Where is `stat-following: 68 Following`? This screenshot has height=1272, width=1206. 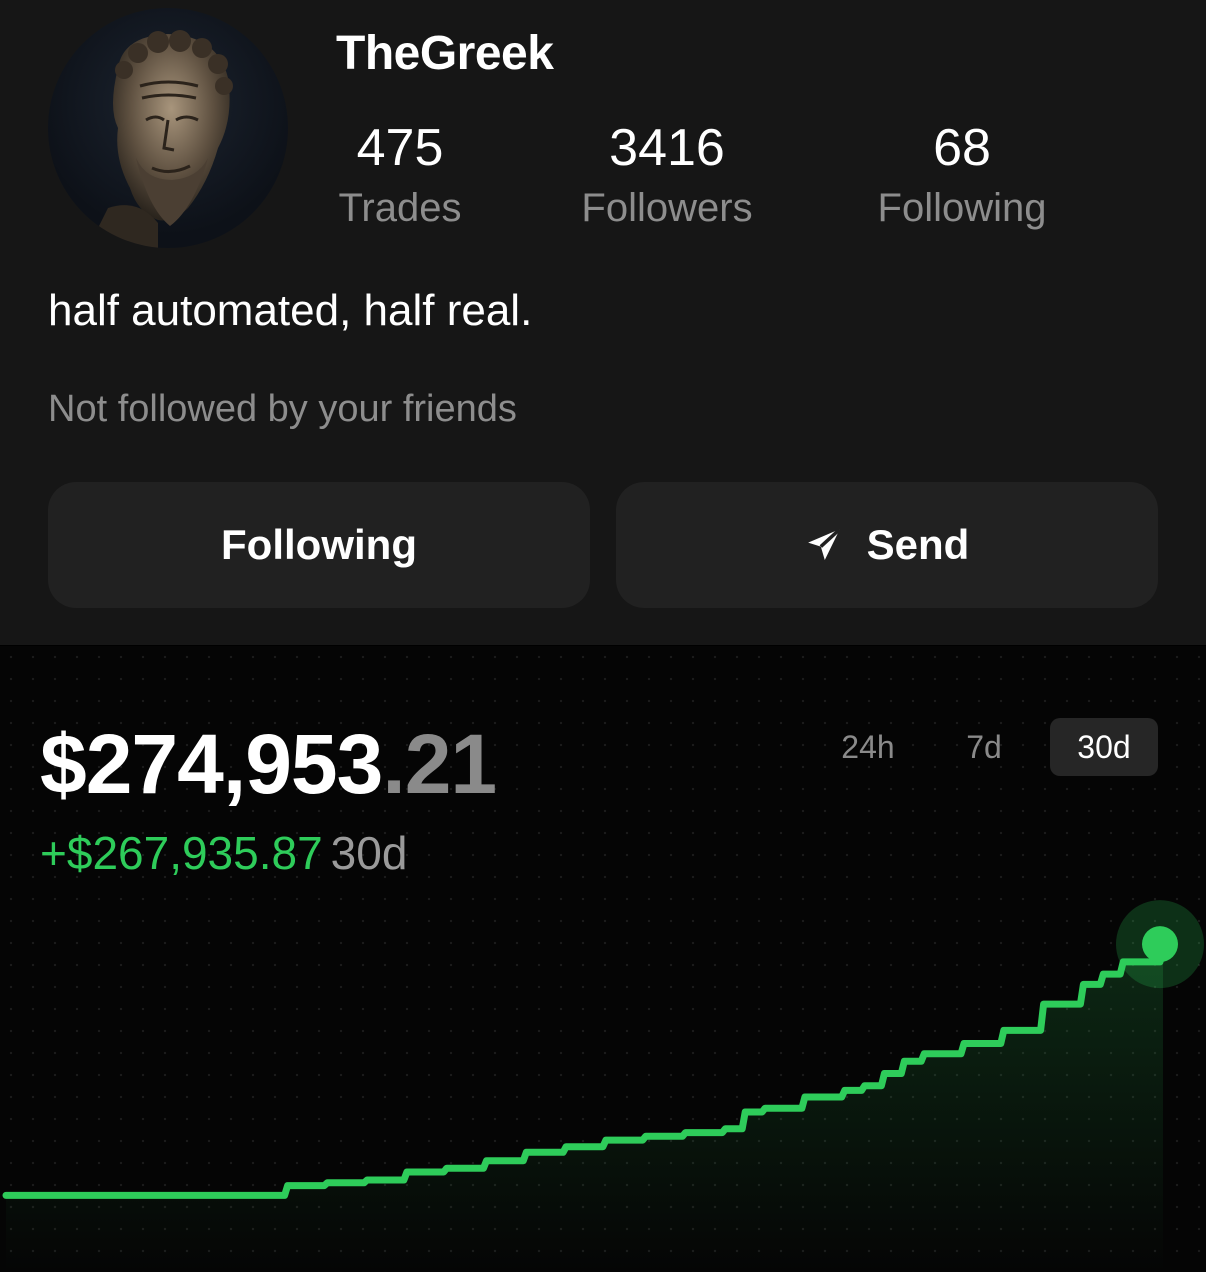
stat-following: 68 Following is located at coordinates (962, 177).